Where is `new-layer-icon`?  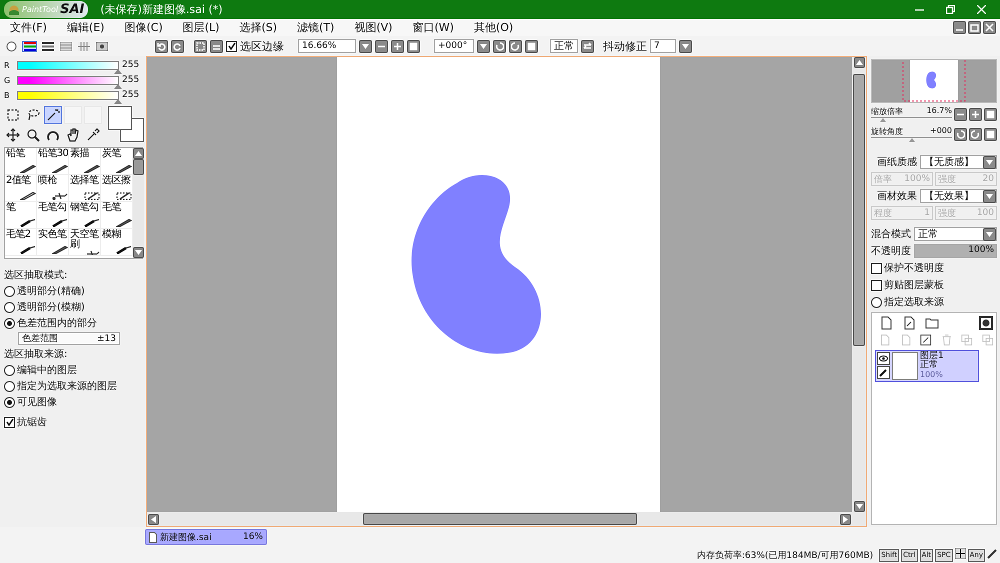 new-layer-icon is located at coordinates (886, 323).